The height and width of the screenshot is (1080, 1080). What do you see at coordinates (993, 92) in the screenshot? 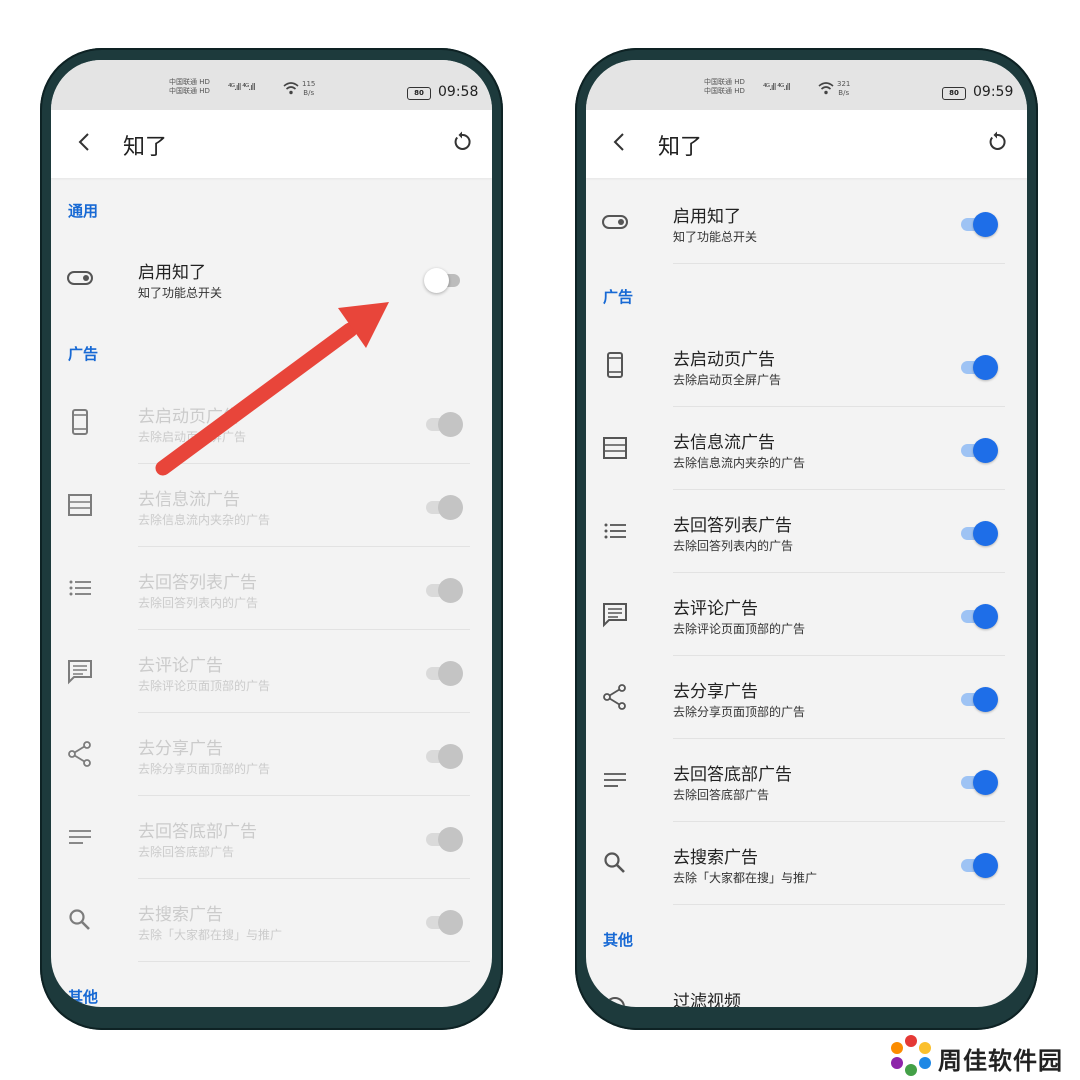
I see `status-time: 09:59` at bounding box center [993, 92].